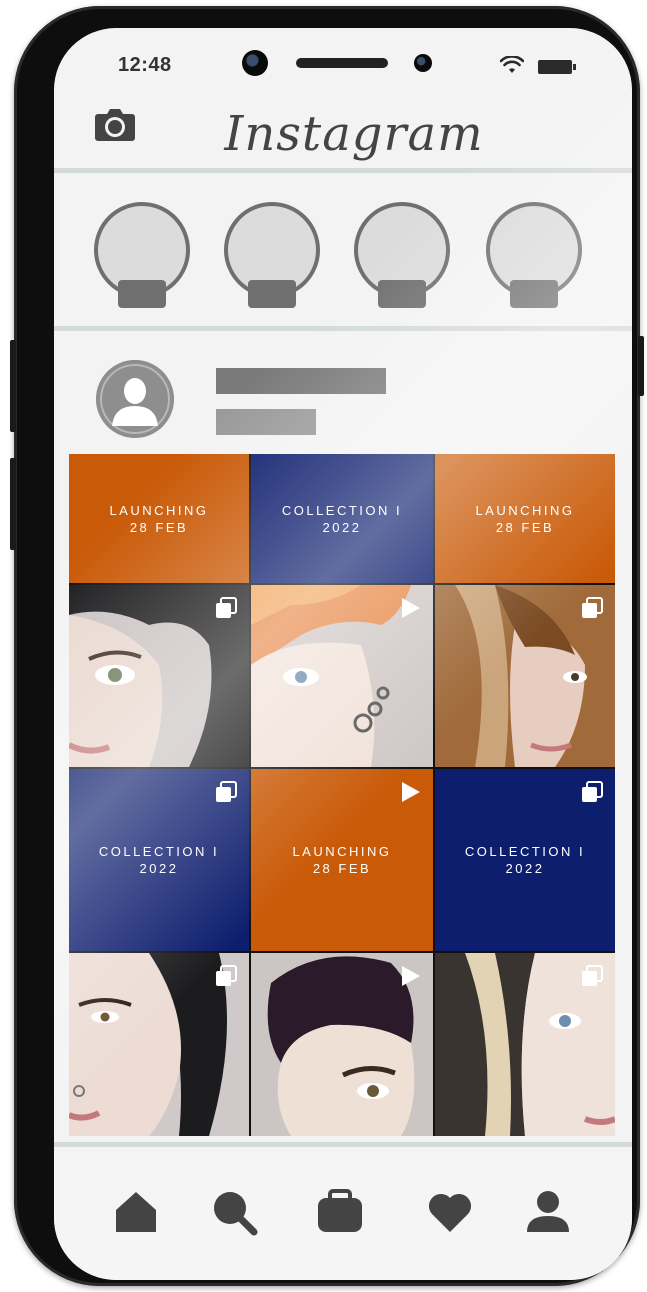  I want to click on nav-divider, so click(343, 1144).